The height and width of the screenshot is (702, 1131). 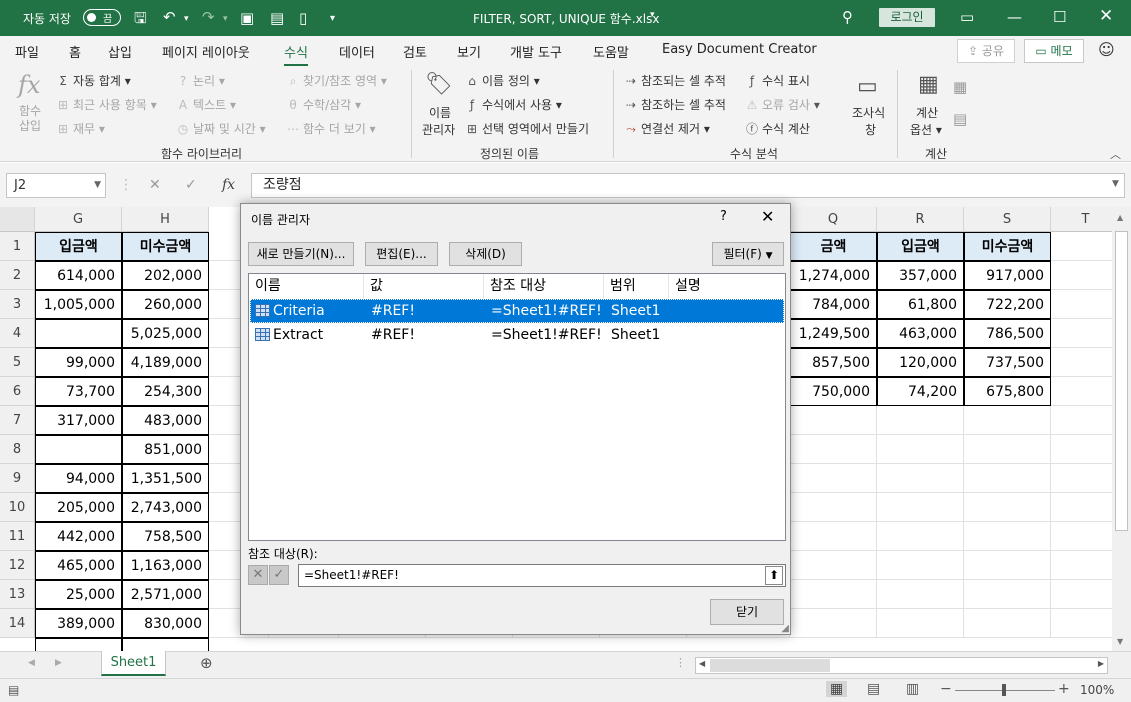 I want to click on filter-button: 필터(F) ▼, so click(x=748, y=254).